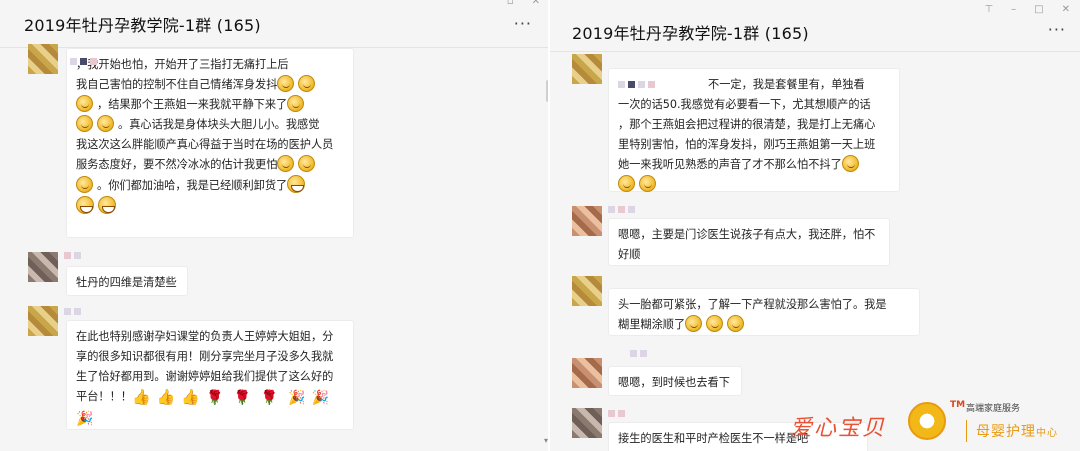  I want to click on message-line: ，我开始也怕，开始开了三指打无痛打上后, so click(182, 64).